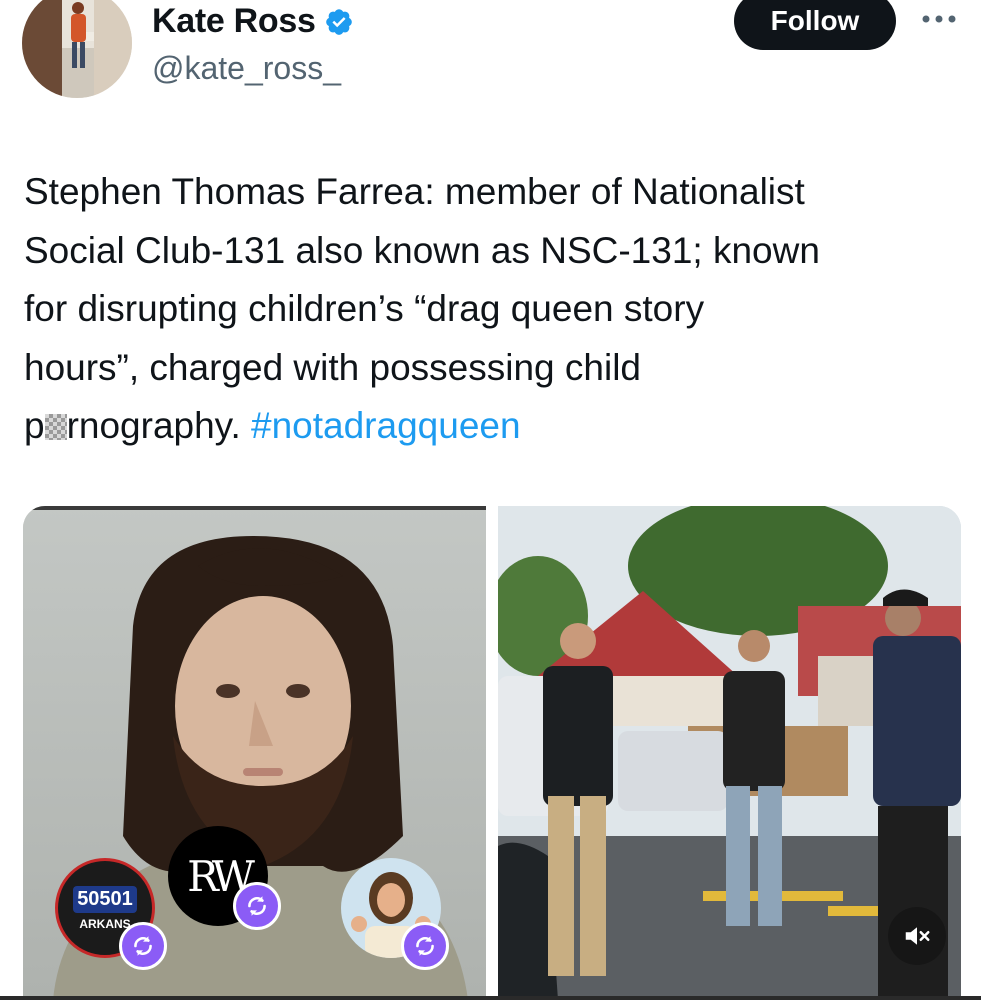  I want to click on avatar-photo, so click(77, 49).